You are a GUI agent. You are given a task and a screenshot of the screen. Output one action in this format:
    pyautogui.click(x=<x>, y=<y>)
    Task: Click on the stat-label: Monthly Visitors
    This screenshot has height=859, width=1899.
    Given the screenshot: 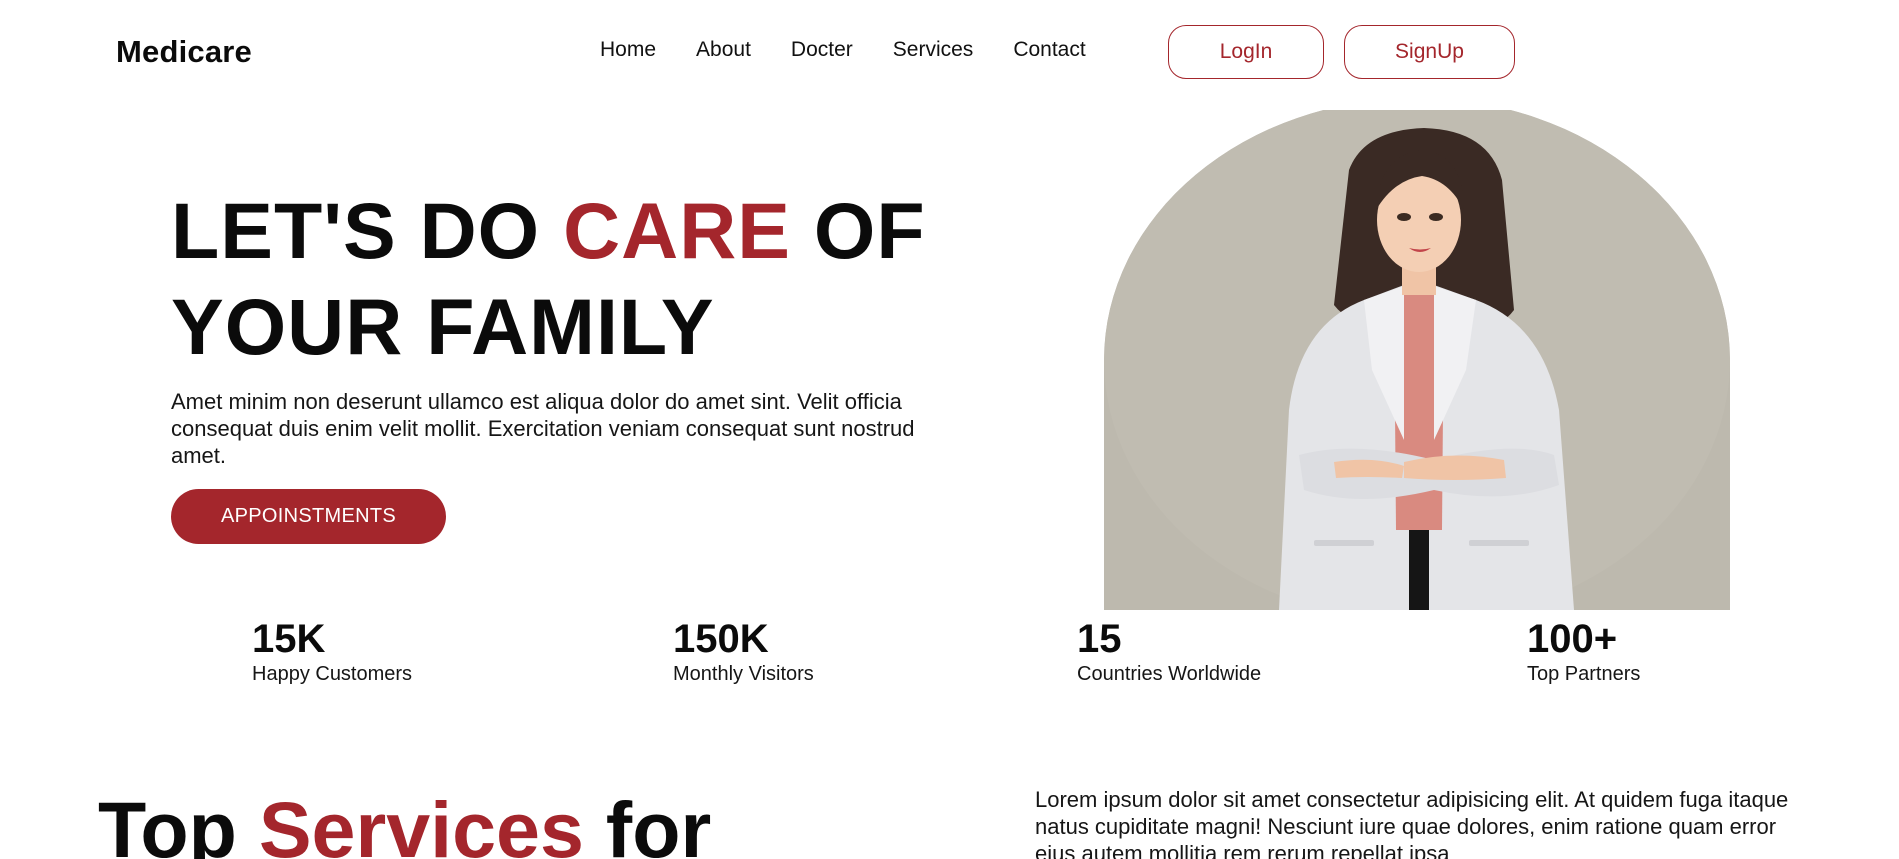 What is the action you would take?
    pyautogui.click(x=743, y=674)
    